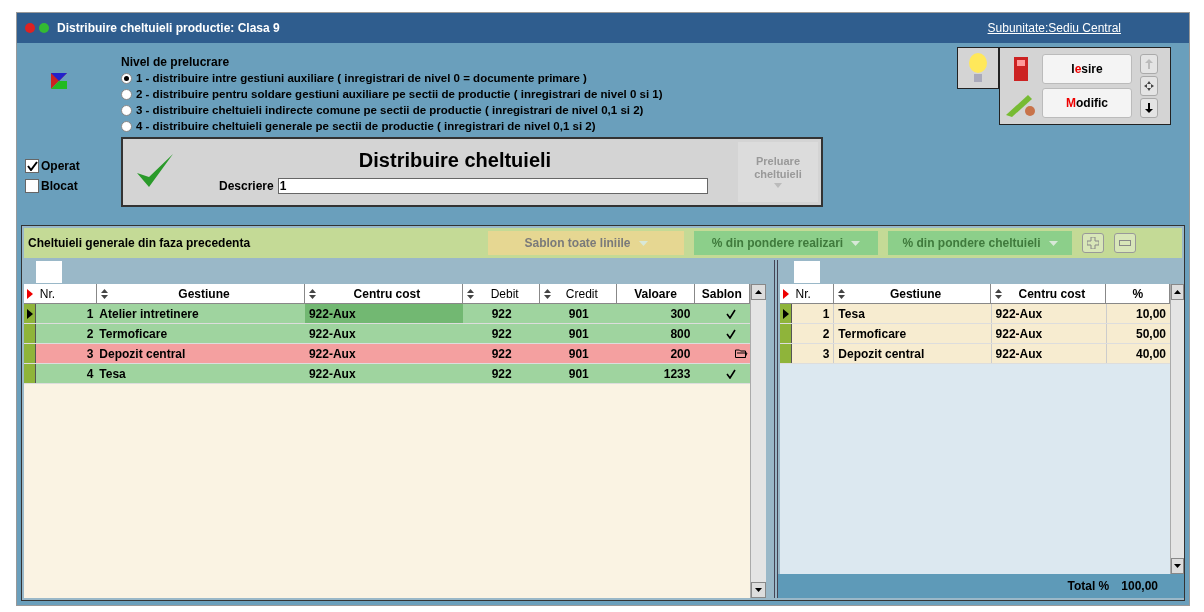  Describe the element at coordinates (1151, 334) in the screenshot. I see `table-cell-text: 50,00` at that location.